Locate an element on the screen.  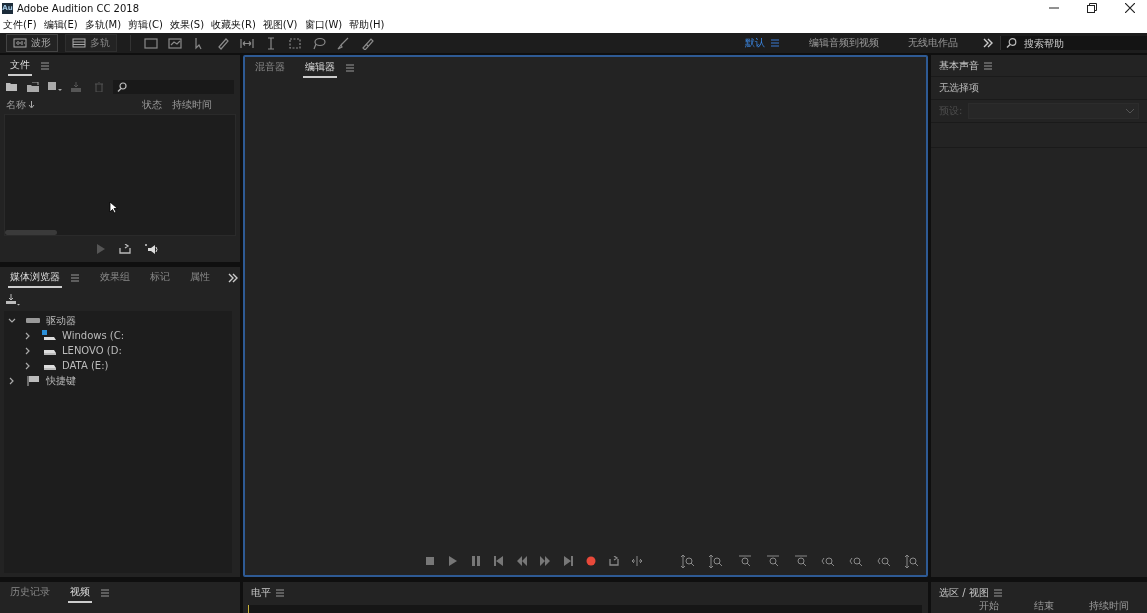
tree-item: DATA (E:) is located at coordinates (85, 365).